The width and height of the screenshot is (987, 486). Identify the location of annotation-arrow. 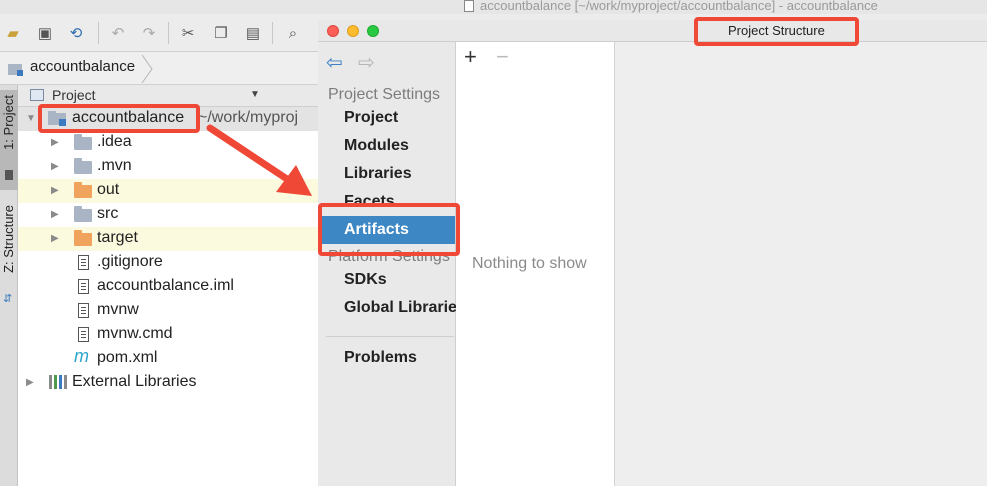
(259, 160).